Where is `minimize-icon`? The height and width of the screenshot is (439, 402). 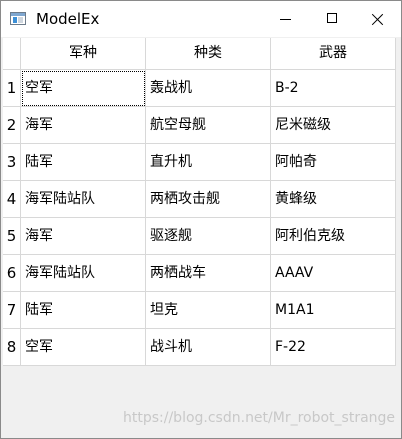 minimize-icon is located at coordinates (285, 19).